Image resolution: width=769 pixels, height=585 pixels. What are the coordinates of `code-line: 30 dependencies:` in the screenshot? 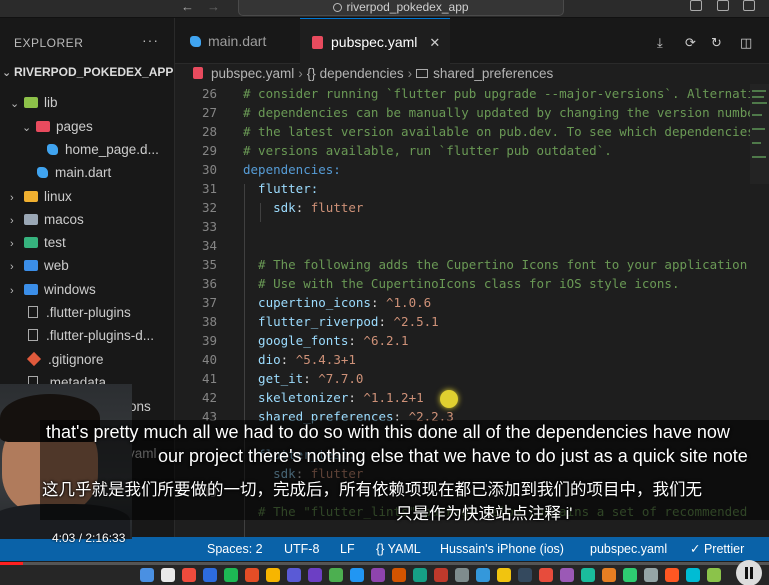 It's located at (462, 169).